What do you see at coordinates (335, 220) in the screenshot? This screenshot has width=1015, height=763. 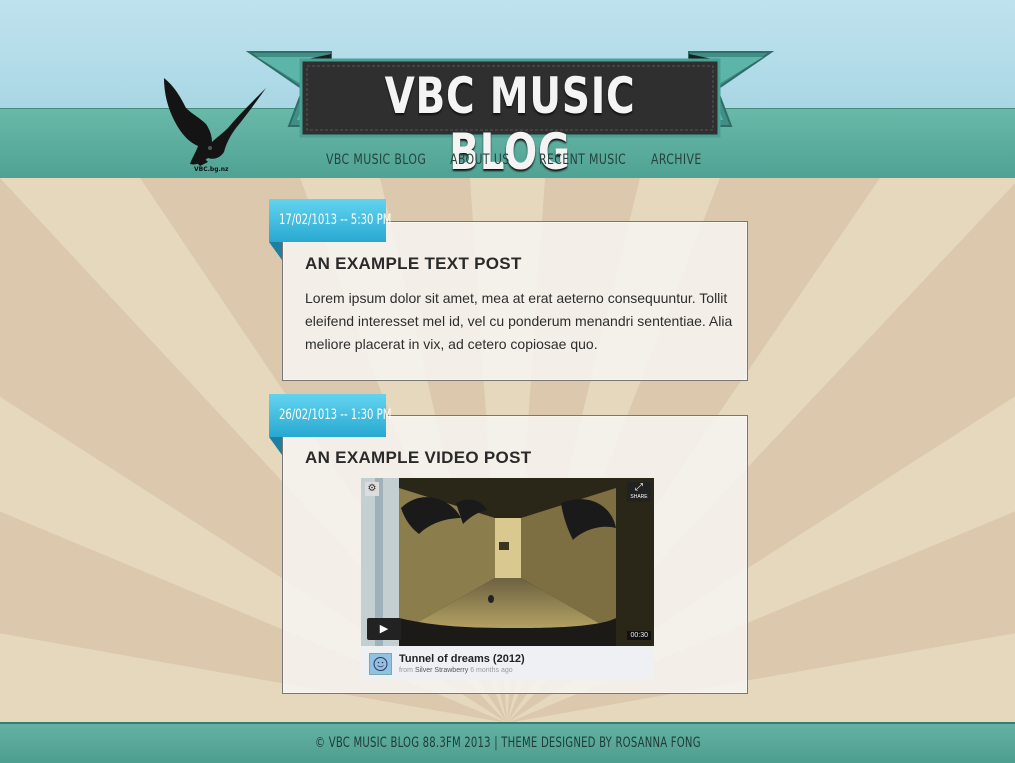 I see `post-date: 17/02/1013 -- 5:30 PM` at bounding box center [335, 220].